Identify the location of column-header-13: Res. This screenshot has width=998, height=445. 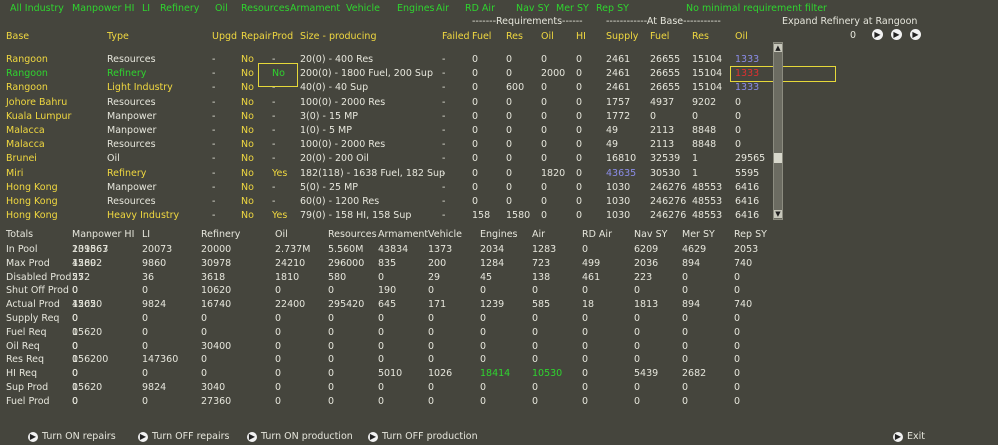
(700, 37).